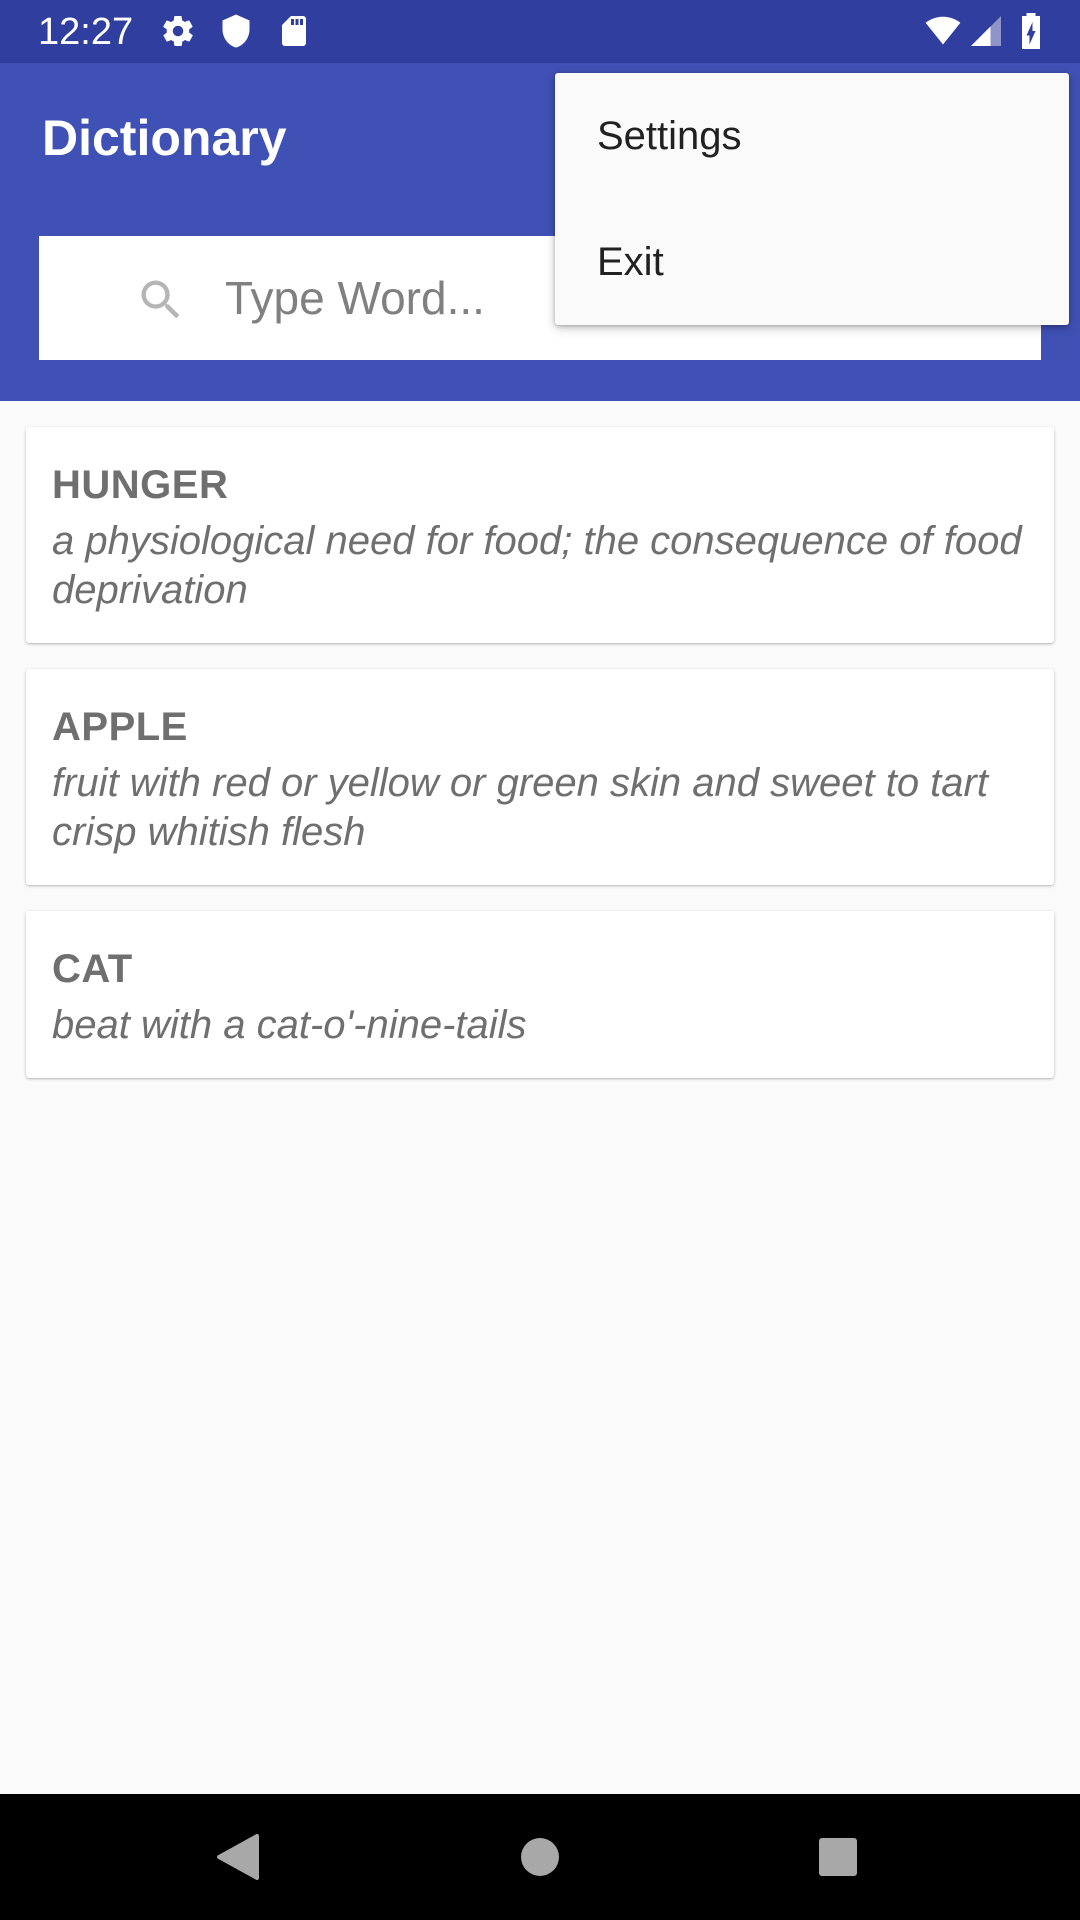  What do you see at coordinates (540, 31) in the screenshot?
I see `status-bar: 12:27` at bounding box center [540, 31].